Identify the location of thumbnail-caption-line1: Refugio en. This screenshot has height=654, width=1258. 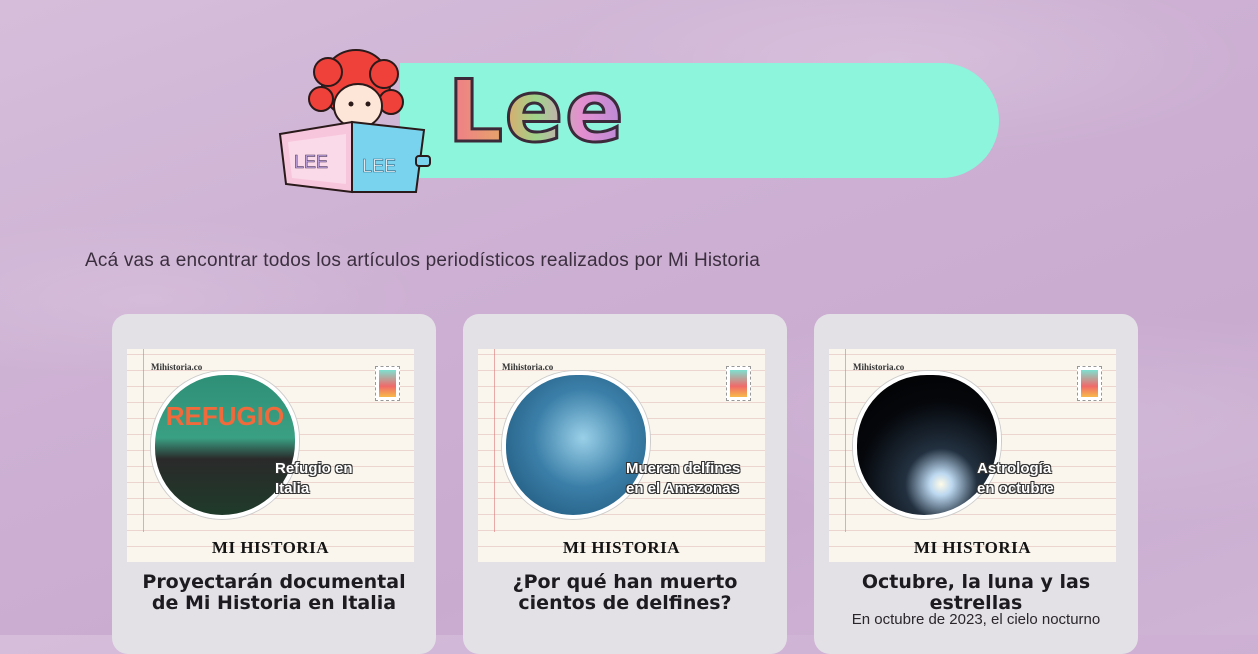
(314, 468).